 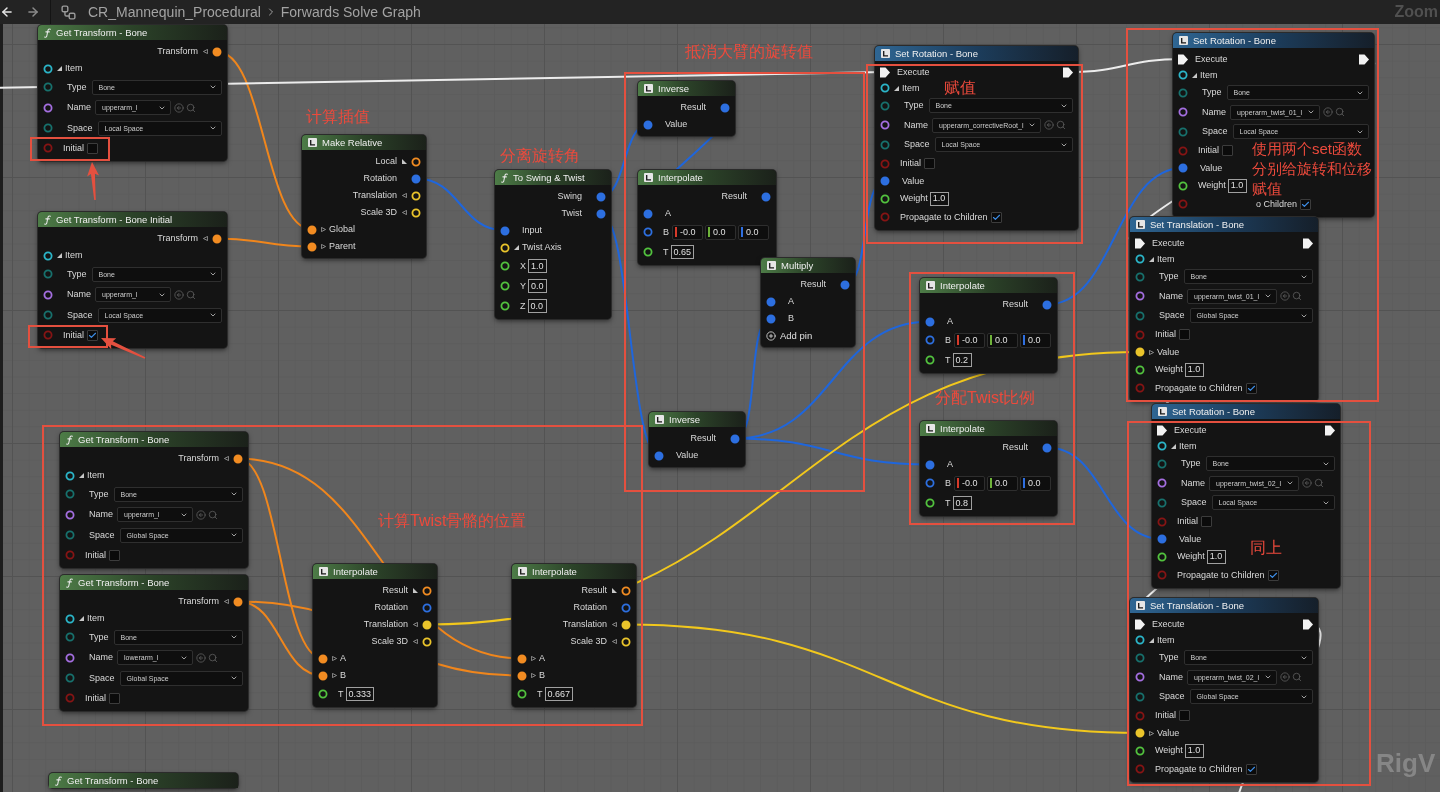 I want to click on number-field: 1.0, so click(x=1194, y=369).